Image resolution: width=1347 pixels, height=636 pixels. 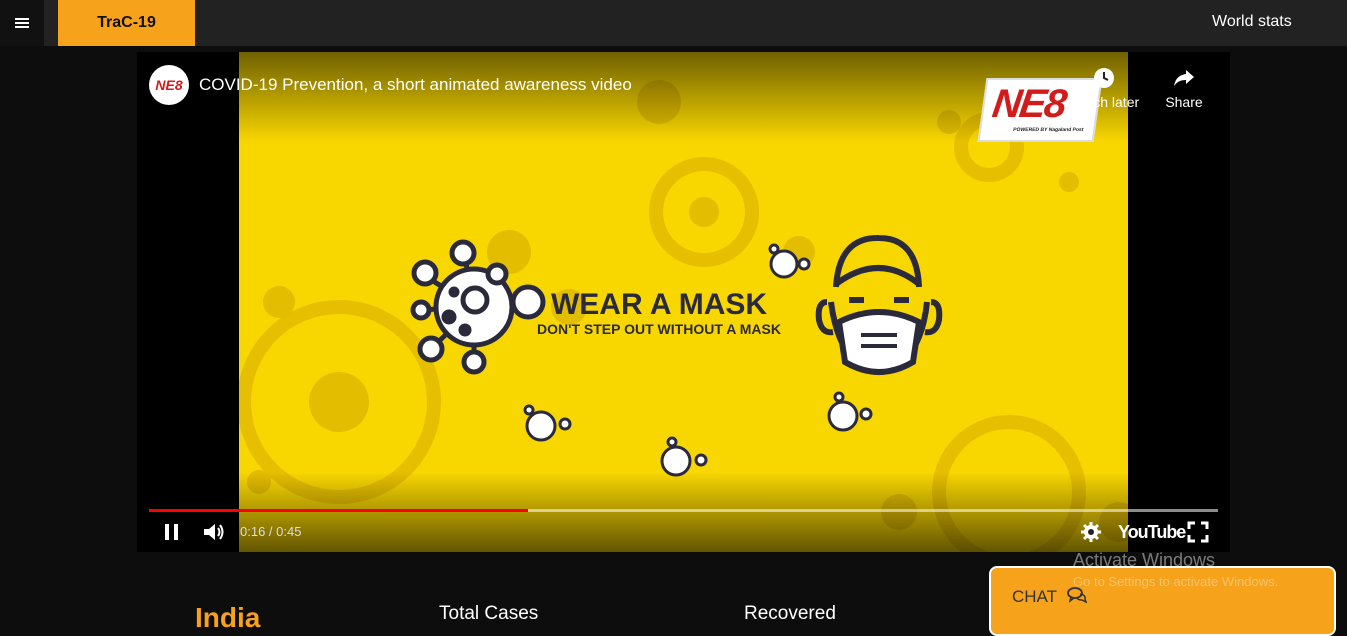 I want to click on brand-logo: TraC-19, so click(x=126, y=23).